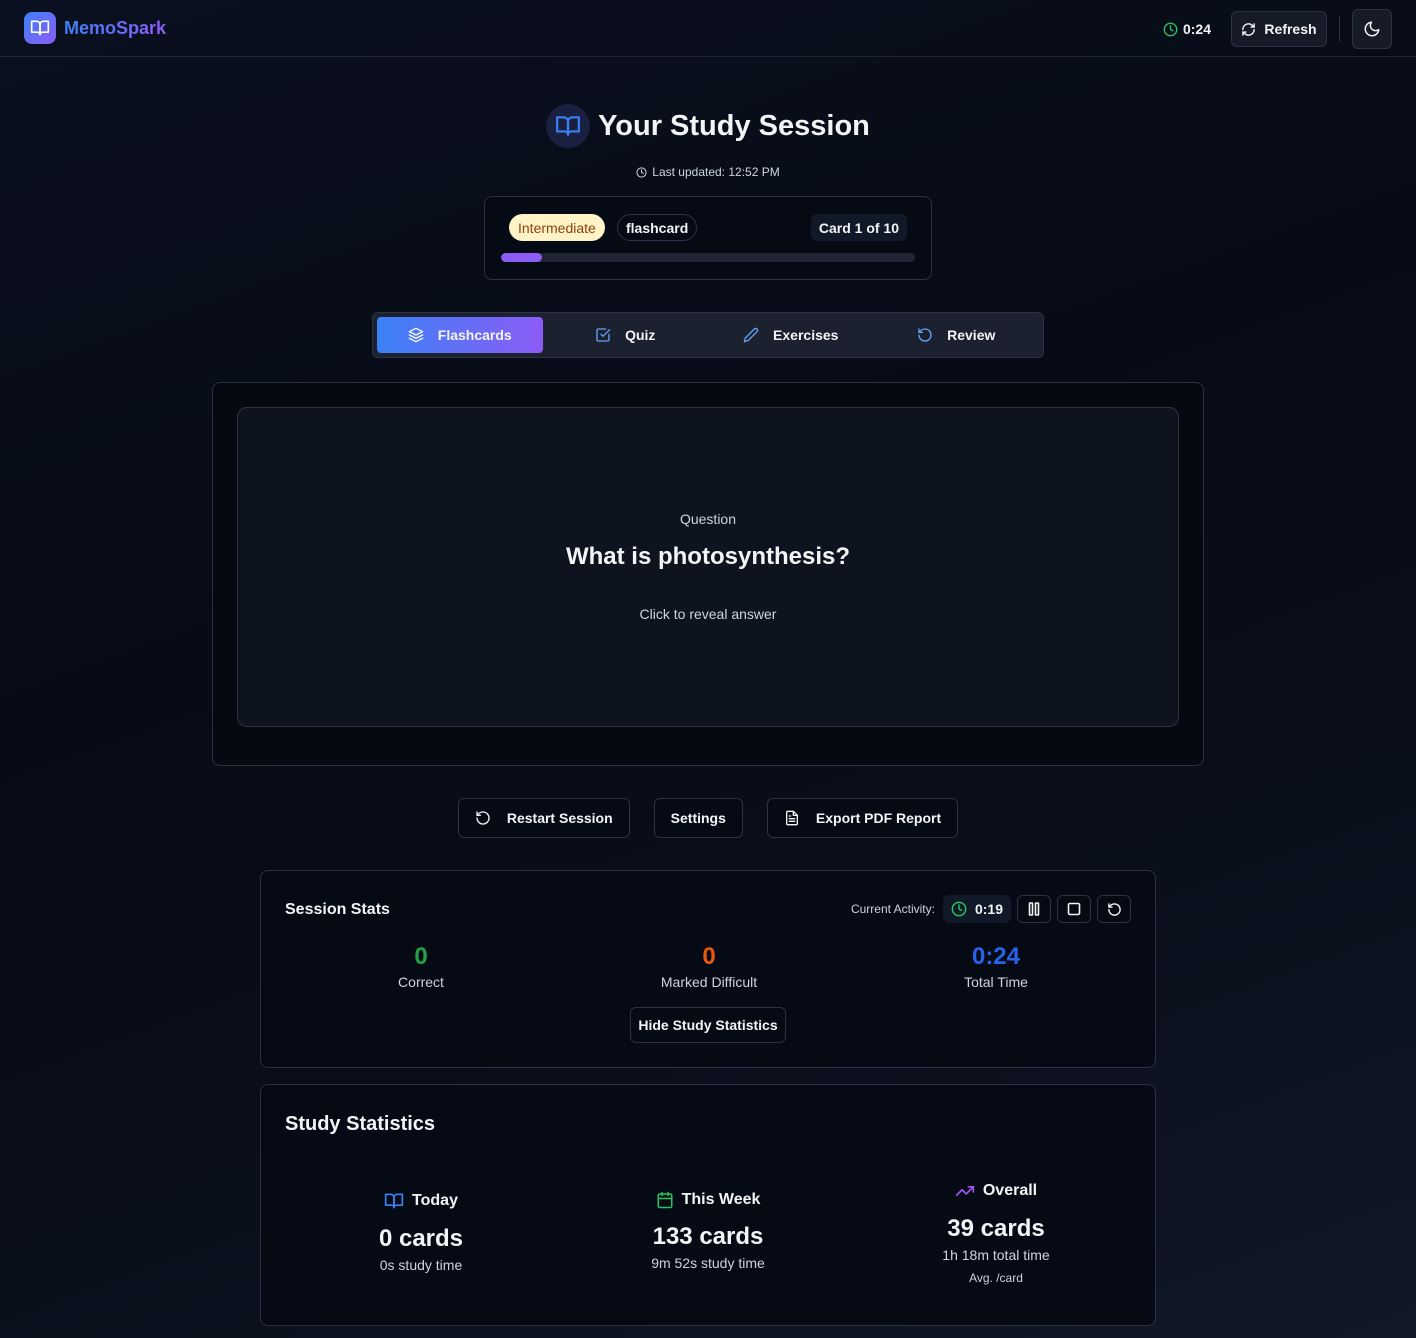 The height and width of the screenshot is (1338, 1416). I want to click on layers-icon, so click(416, 335).